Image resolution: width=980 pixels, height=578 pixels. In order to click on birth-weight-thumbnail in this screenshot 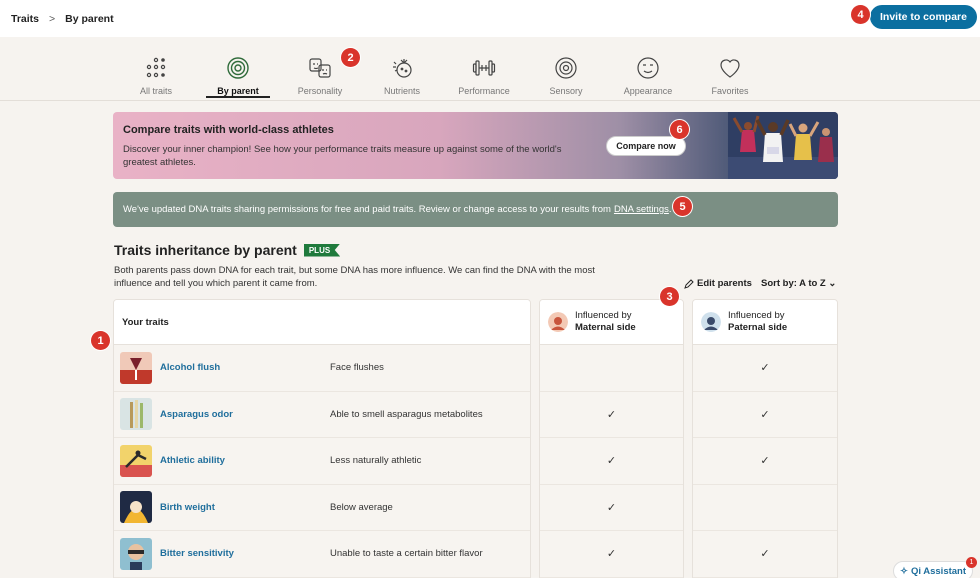, I will do `click(136, 507)`.